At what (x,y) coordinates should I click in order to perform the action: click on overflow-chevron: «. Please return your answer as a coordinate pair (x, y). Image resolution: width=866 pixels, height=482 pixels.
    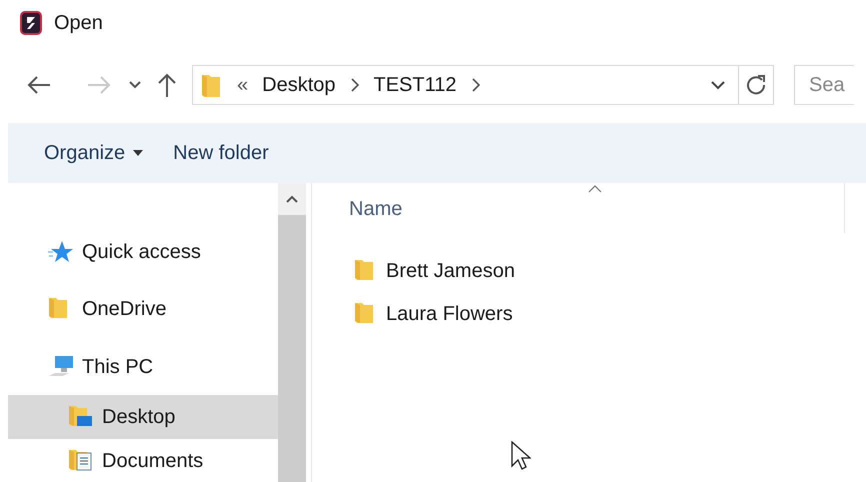
    Looking at the image, I should click on (242, 85).